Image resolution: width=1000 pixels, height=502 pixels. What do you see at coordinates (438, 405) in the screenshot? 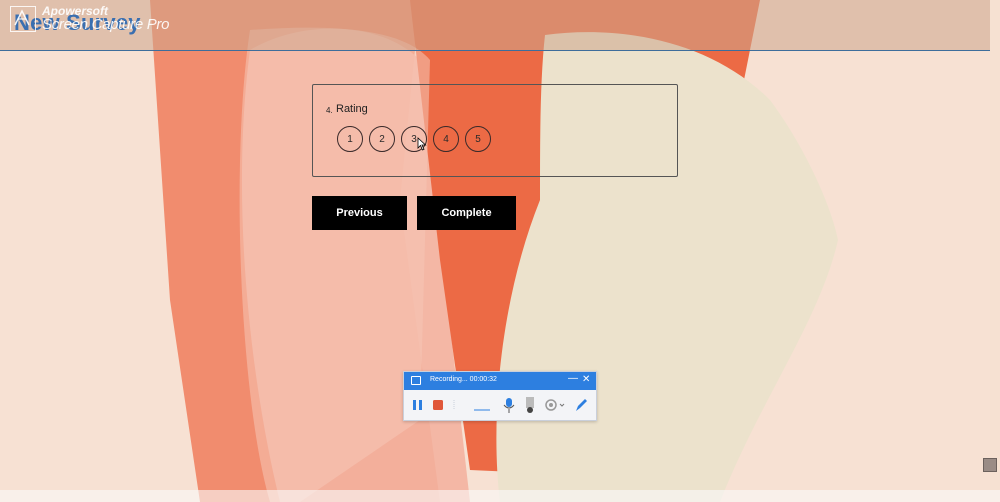
I see `stop-icon` at bounding box center [438, 405].